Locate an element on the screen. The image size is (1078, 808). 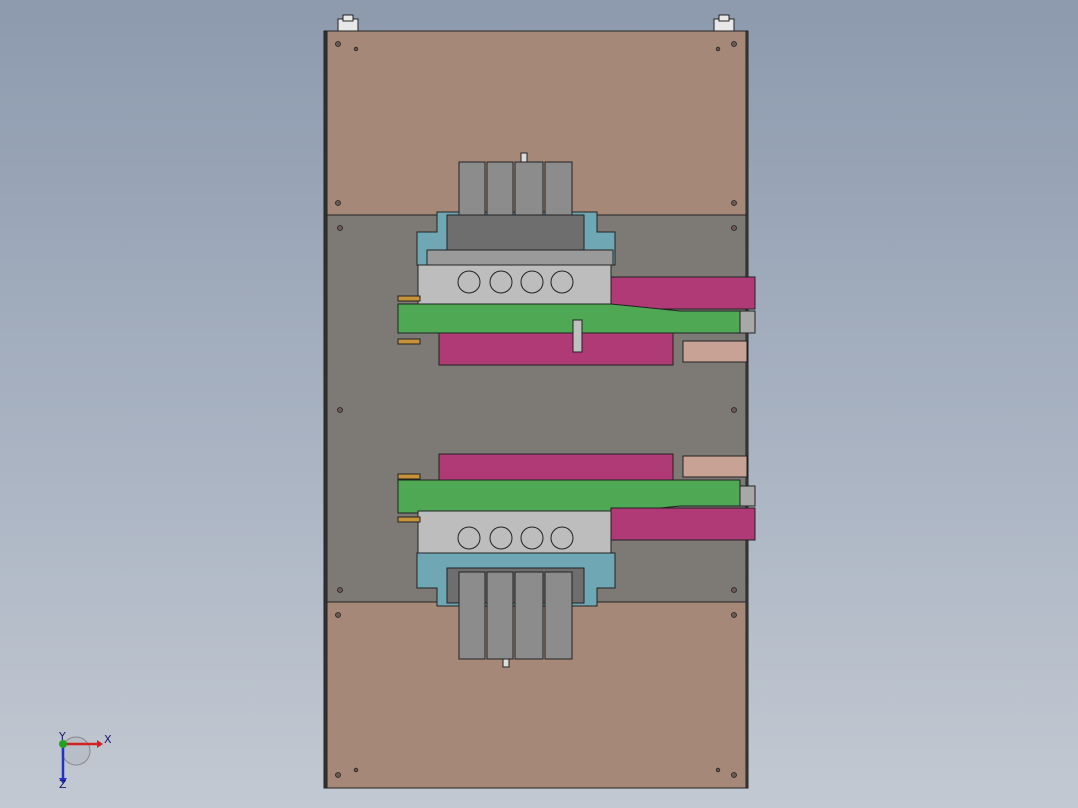
upper-small-insert is located at coordinates (577, 336).